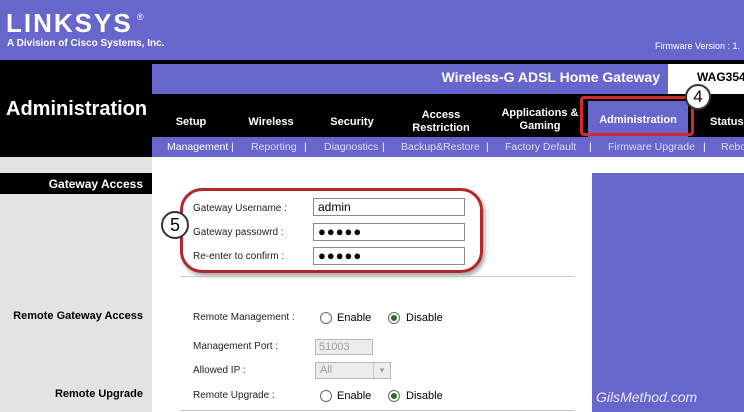 The height and width of the screenshot is (412, 744). What do you see at coordinates (244, 317) in the screenshot?
I see `remote-management-label: Remote Management :` at bounding box center [244, 317].